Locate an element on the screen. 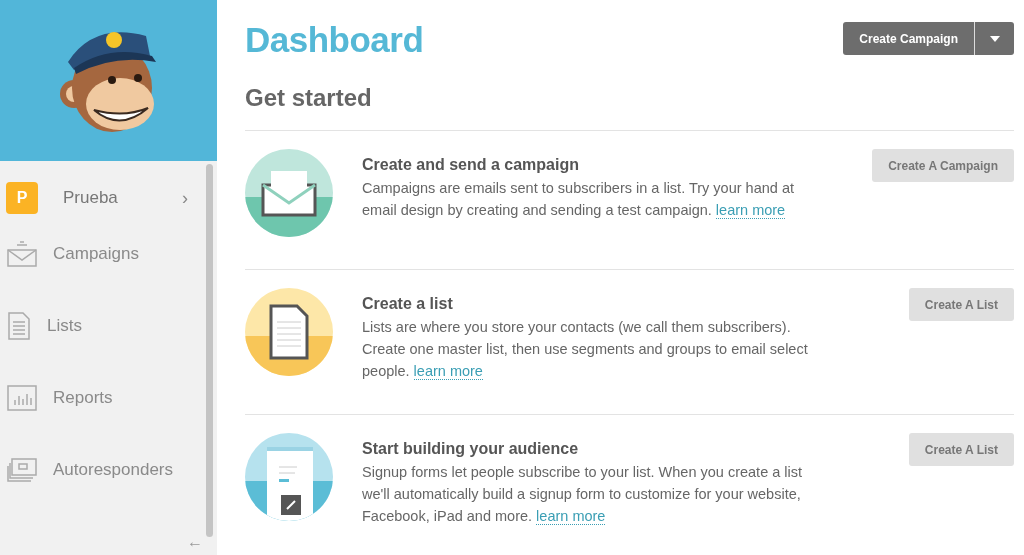  sidebar-item-label: Lists is located at coordinates (64, 326).